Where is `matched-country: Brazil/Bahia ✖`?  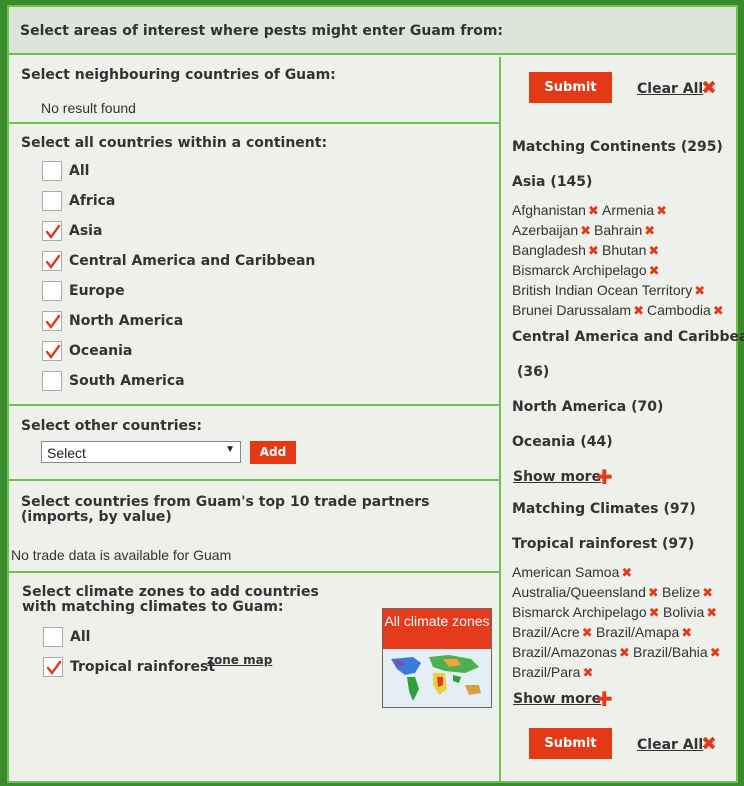 matched-country: Brazil/Bahia ✖ is located at coordinates (677, 652).